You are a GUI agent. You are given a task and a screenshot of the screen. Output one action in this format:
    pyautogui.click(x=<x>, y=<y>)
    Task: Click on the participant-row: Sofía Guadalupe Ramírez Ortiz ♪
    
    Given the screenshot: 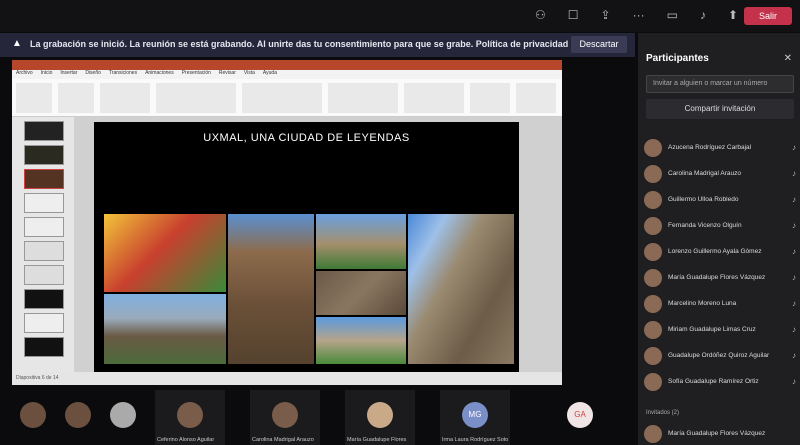 What is the action you would take?
    pyautogui.click(x=720, y=383)
    